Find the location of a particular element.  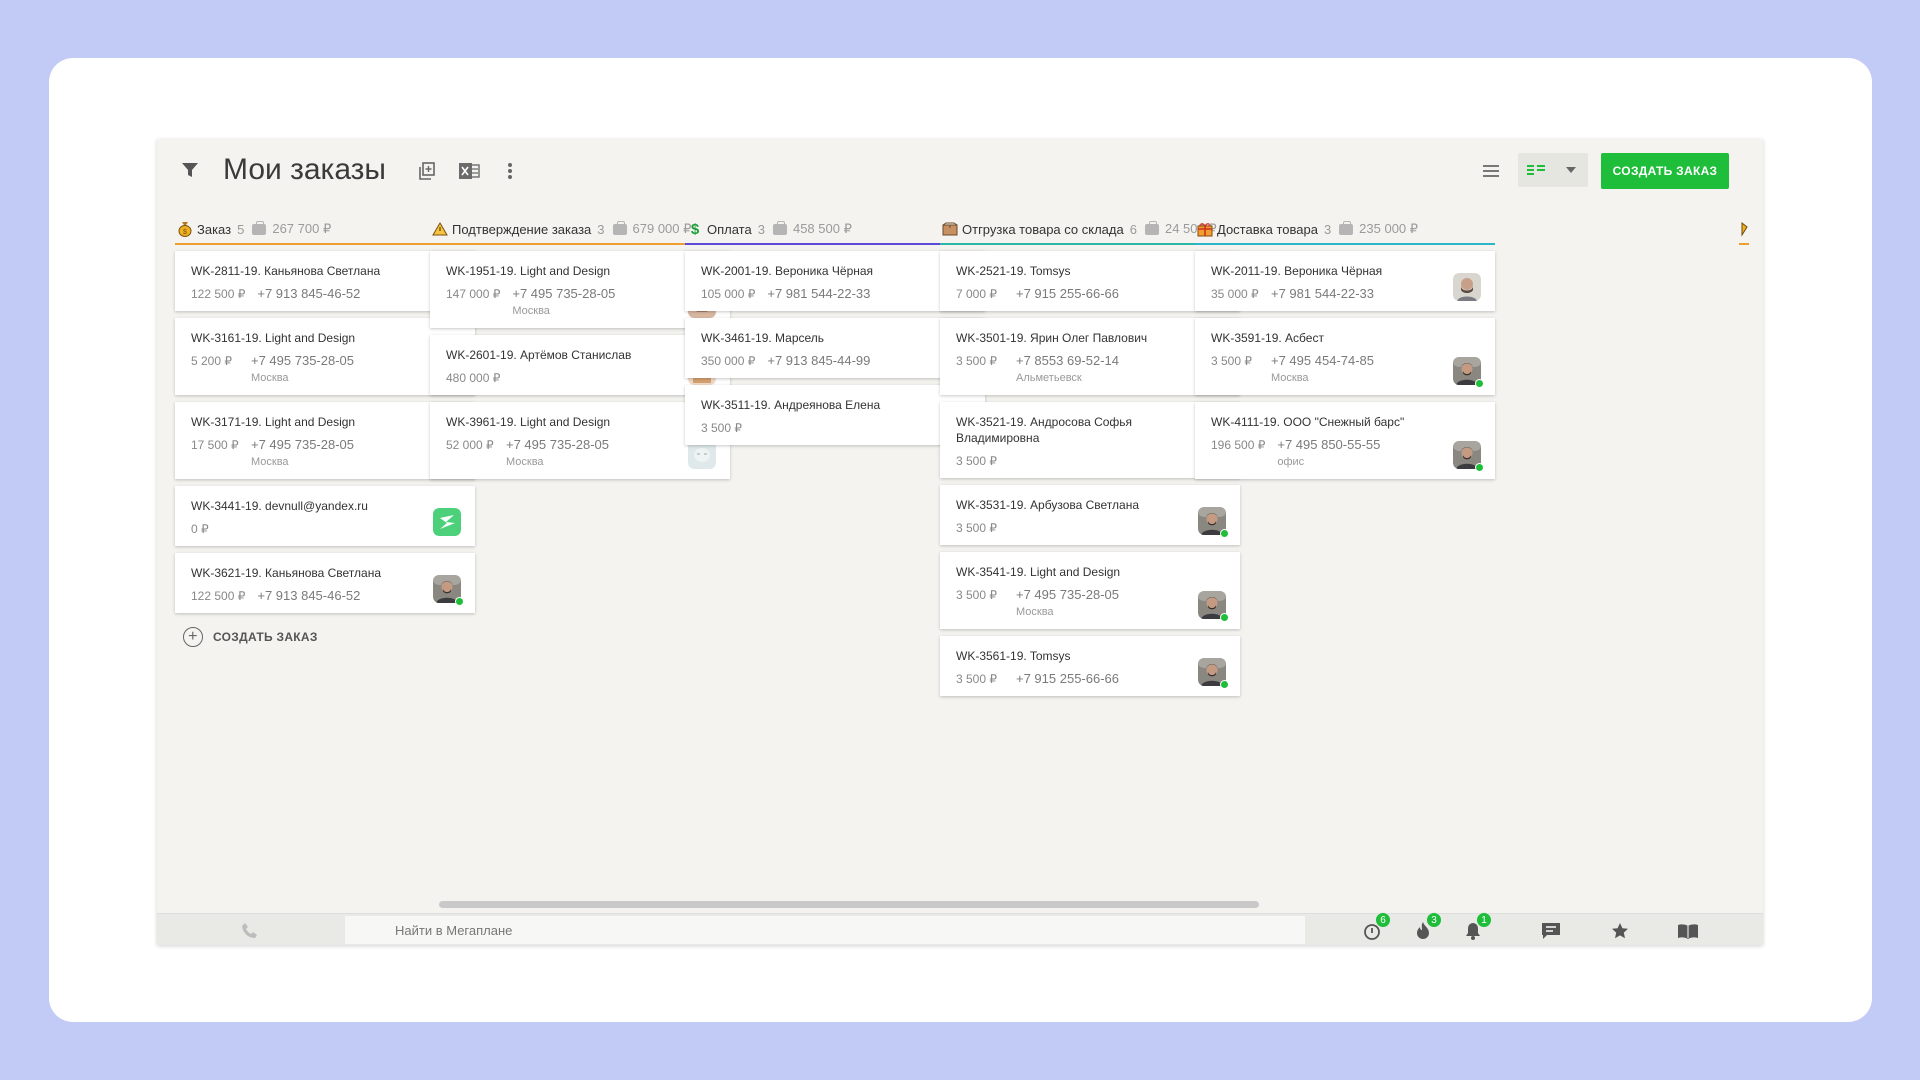

order-title: WK-2001-19. Вероника Чёрная is located at coordinates (811, 271).